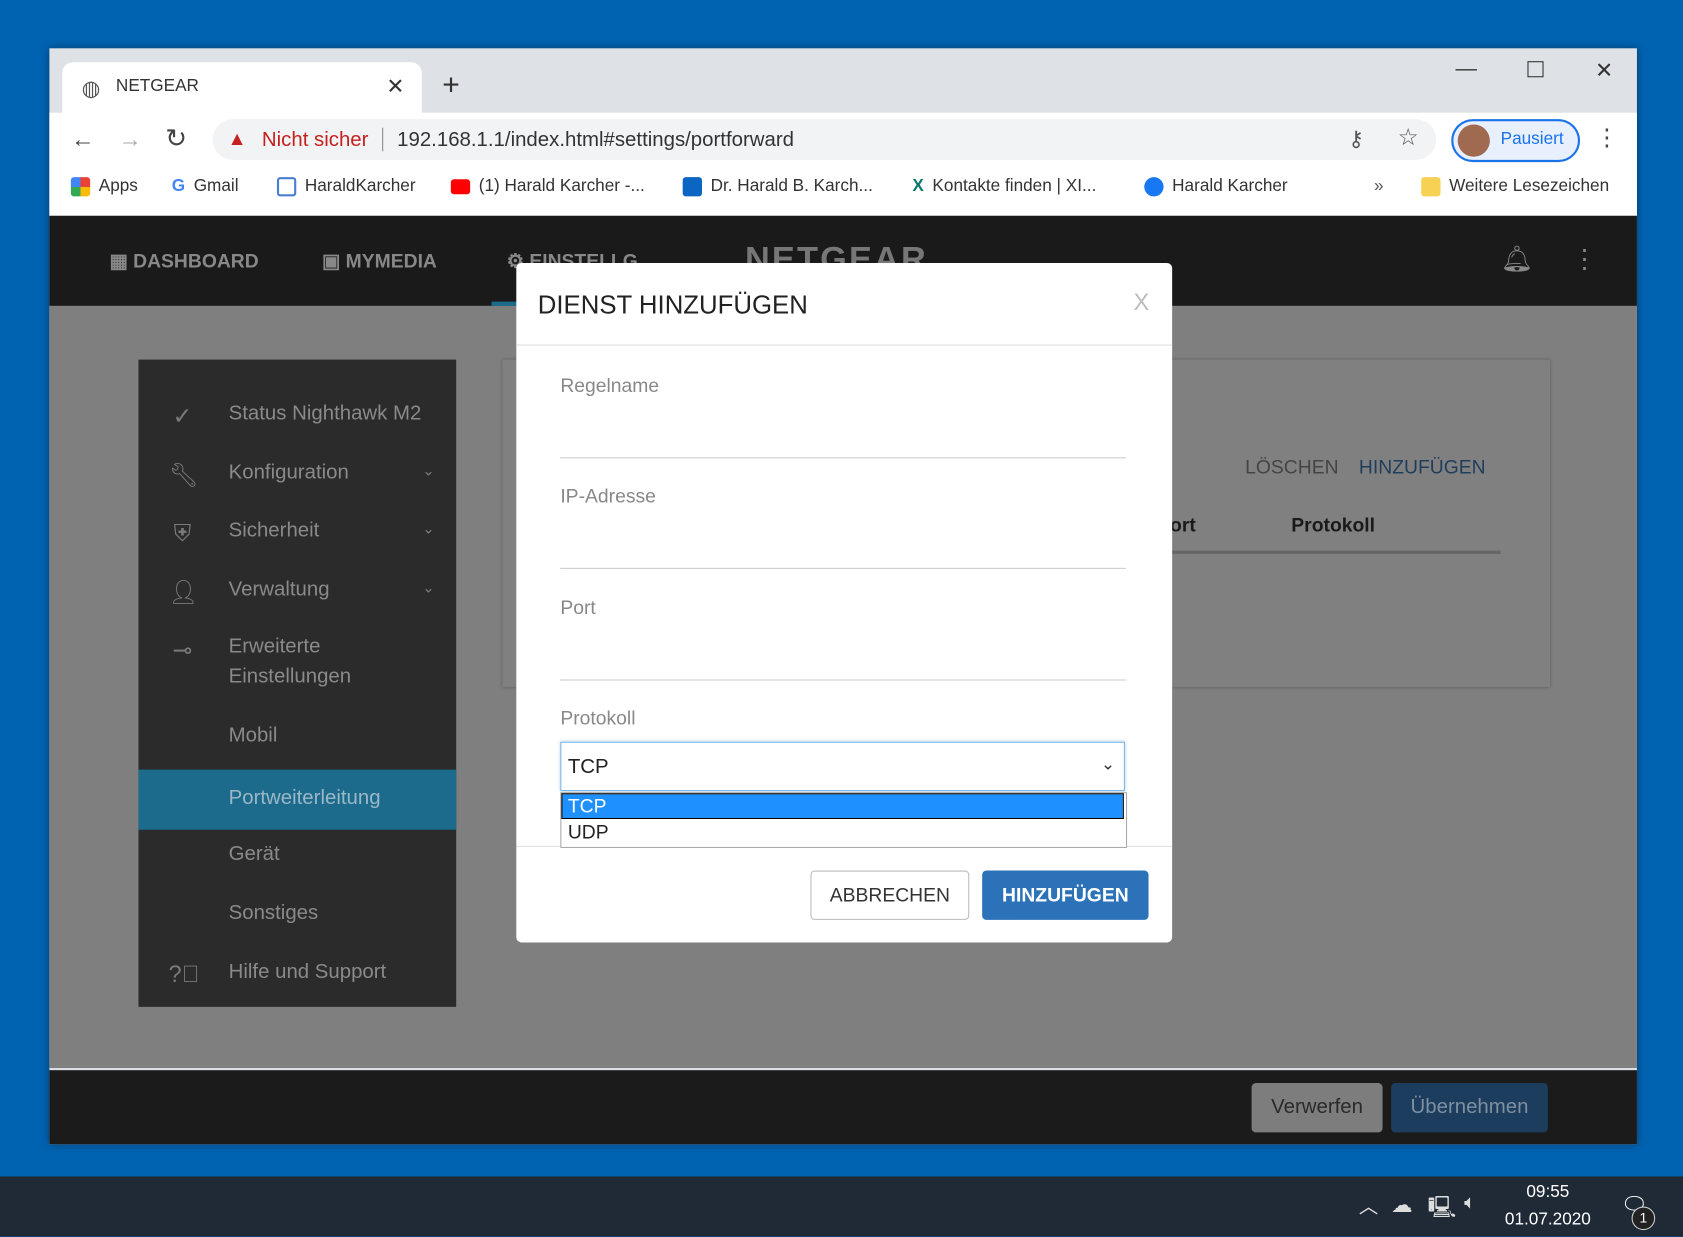 This screenshot has height=1237, width=1683. Describe the element at coordinates (242, 88) in the screenshot. I see `browser-tab: ◍ NETGEAR ✕` at that location.